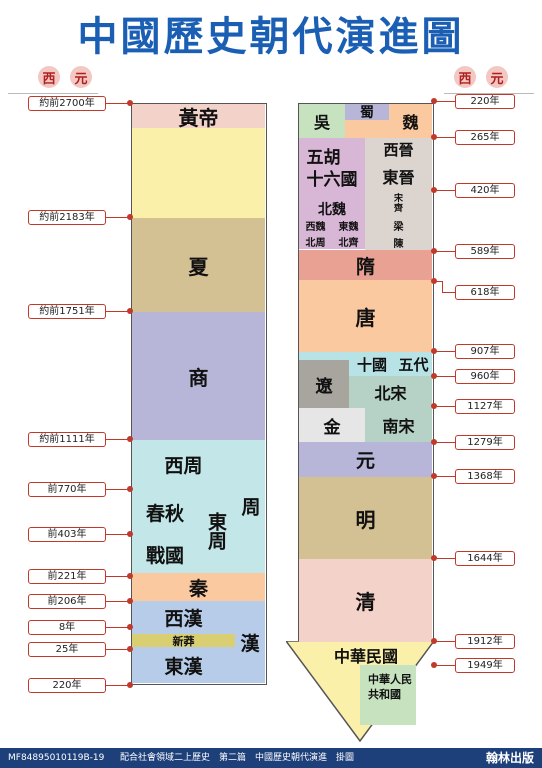  I want to click on dynasty-shang: 商, so click(198, 376).